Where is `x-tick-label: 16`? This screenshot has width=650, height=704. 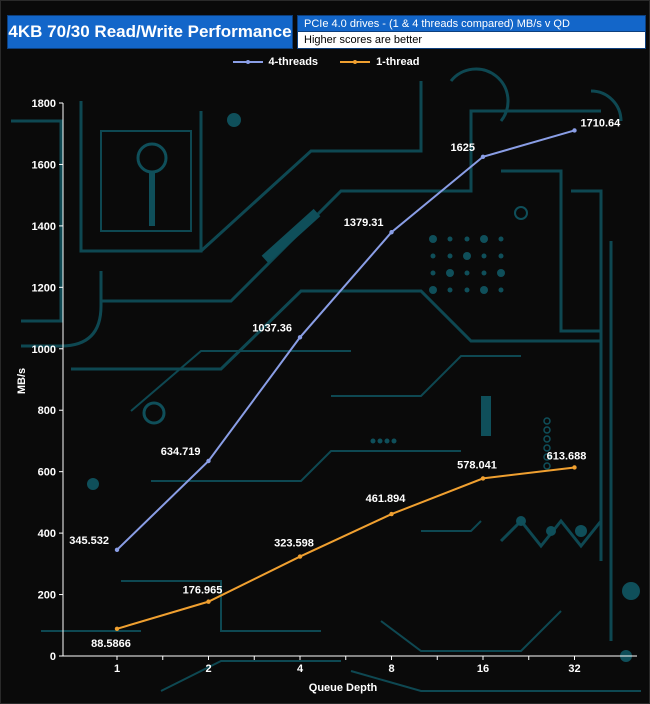 x-tick-label: 16 is located at coordinates (483, 669).